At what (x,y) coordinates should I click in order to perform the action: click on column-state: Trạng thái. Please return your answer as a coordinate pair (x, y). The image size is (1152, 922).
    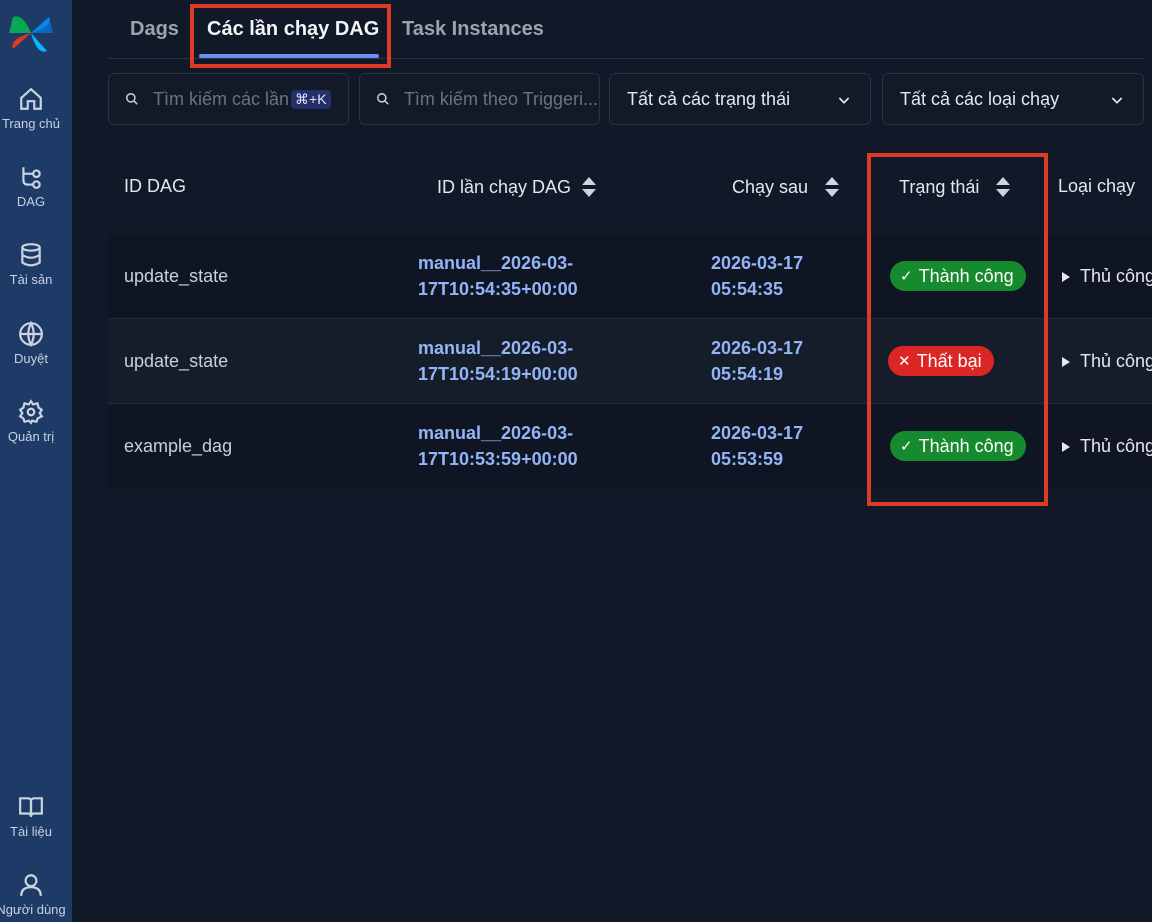
    Looking at the image, I should click on (955, 187).